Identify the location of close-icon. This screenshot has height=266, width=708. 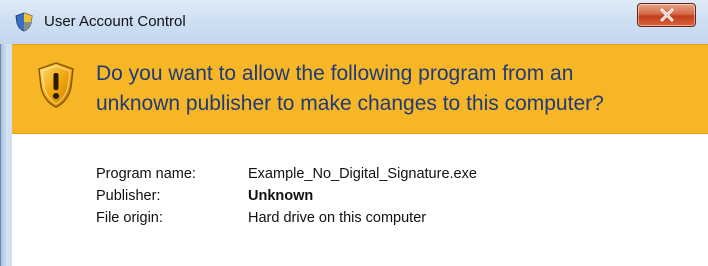
(667, 15).